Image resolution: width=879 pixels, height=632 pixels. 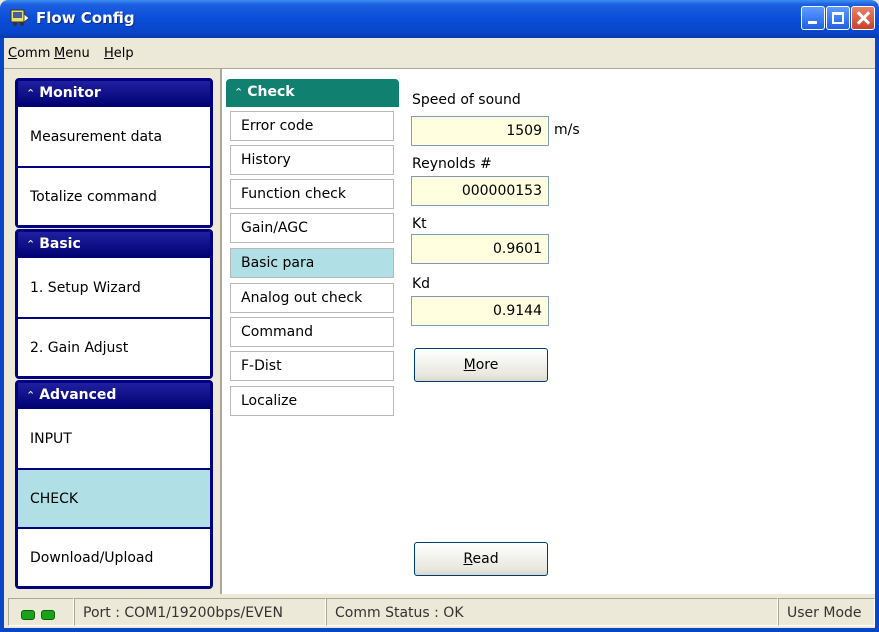 What do you see at coordinates (480, 311) in the screenshot?
I see `kd-field: 0.9144` at bounding box center [480, 311].